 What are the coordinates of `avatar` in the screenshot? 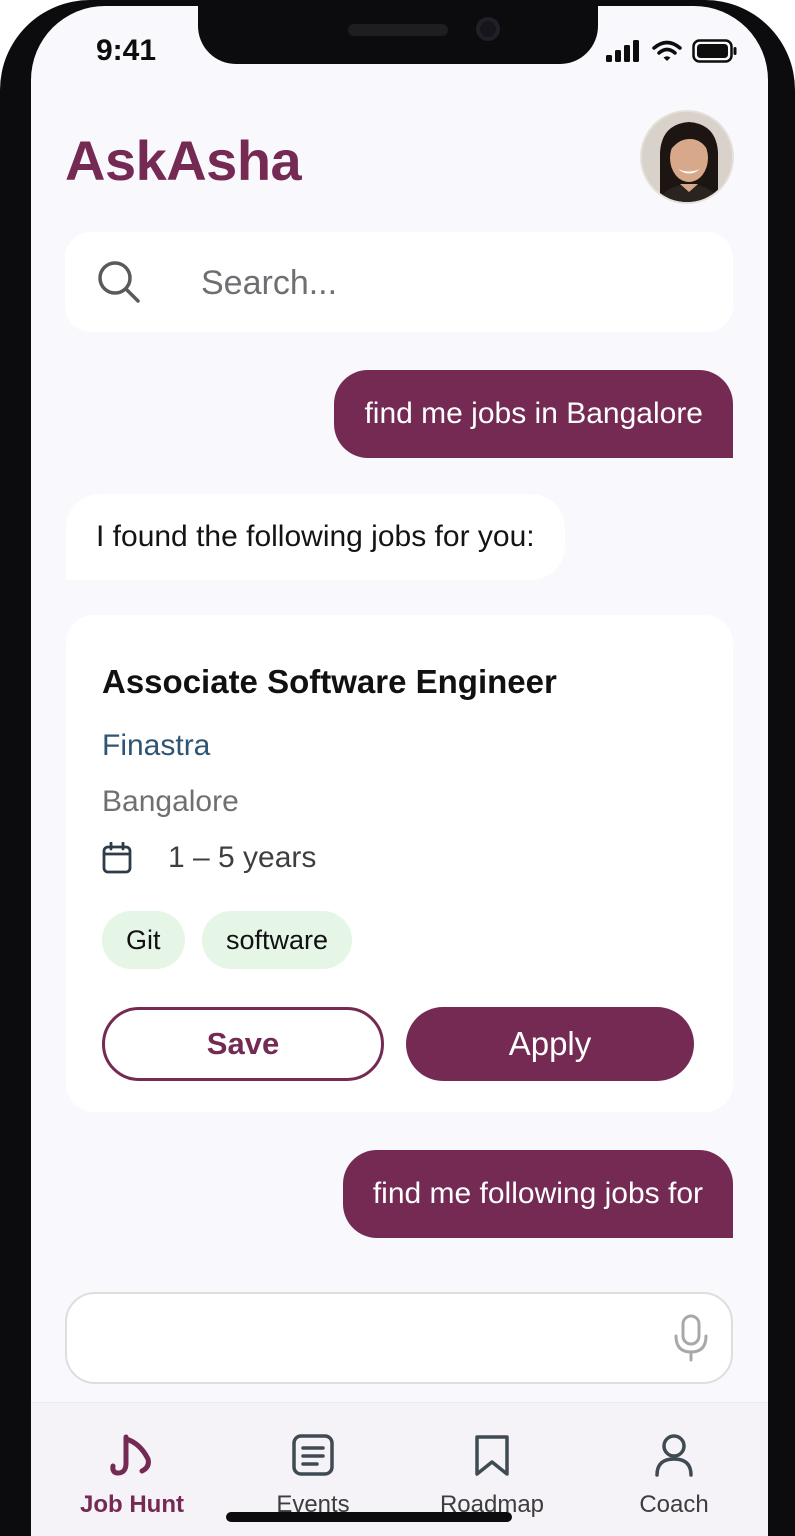 It's located at (687, 157).